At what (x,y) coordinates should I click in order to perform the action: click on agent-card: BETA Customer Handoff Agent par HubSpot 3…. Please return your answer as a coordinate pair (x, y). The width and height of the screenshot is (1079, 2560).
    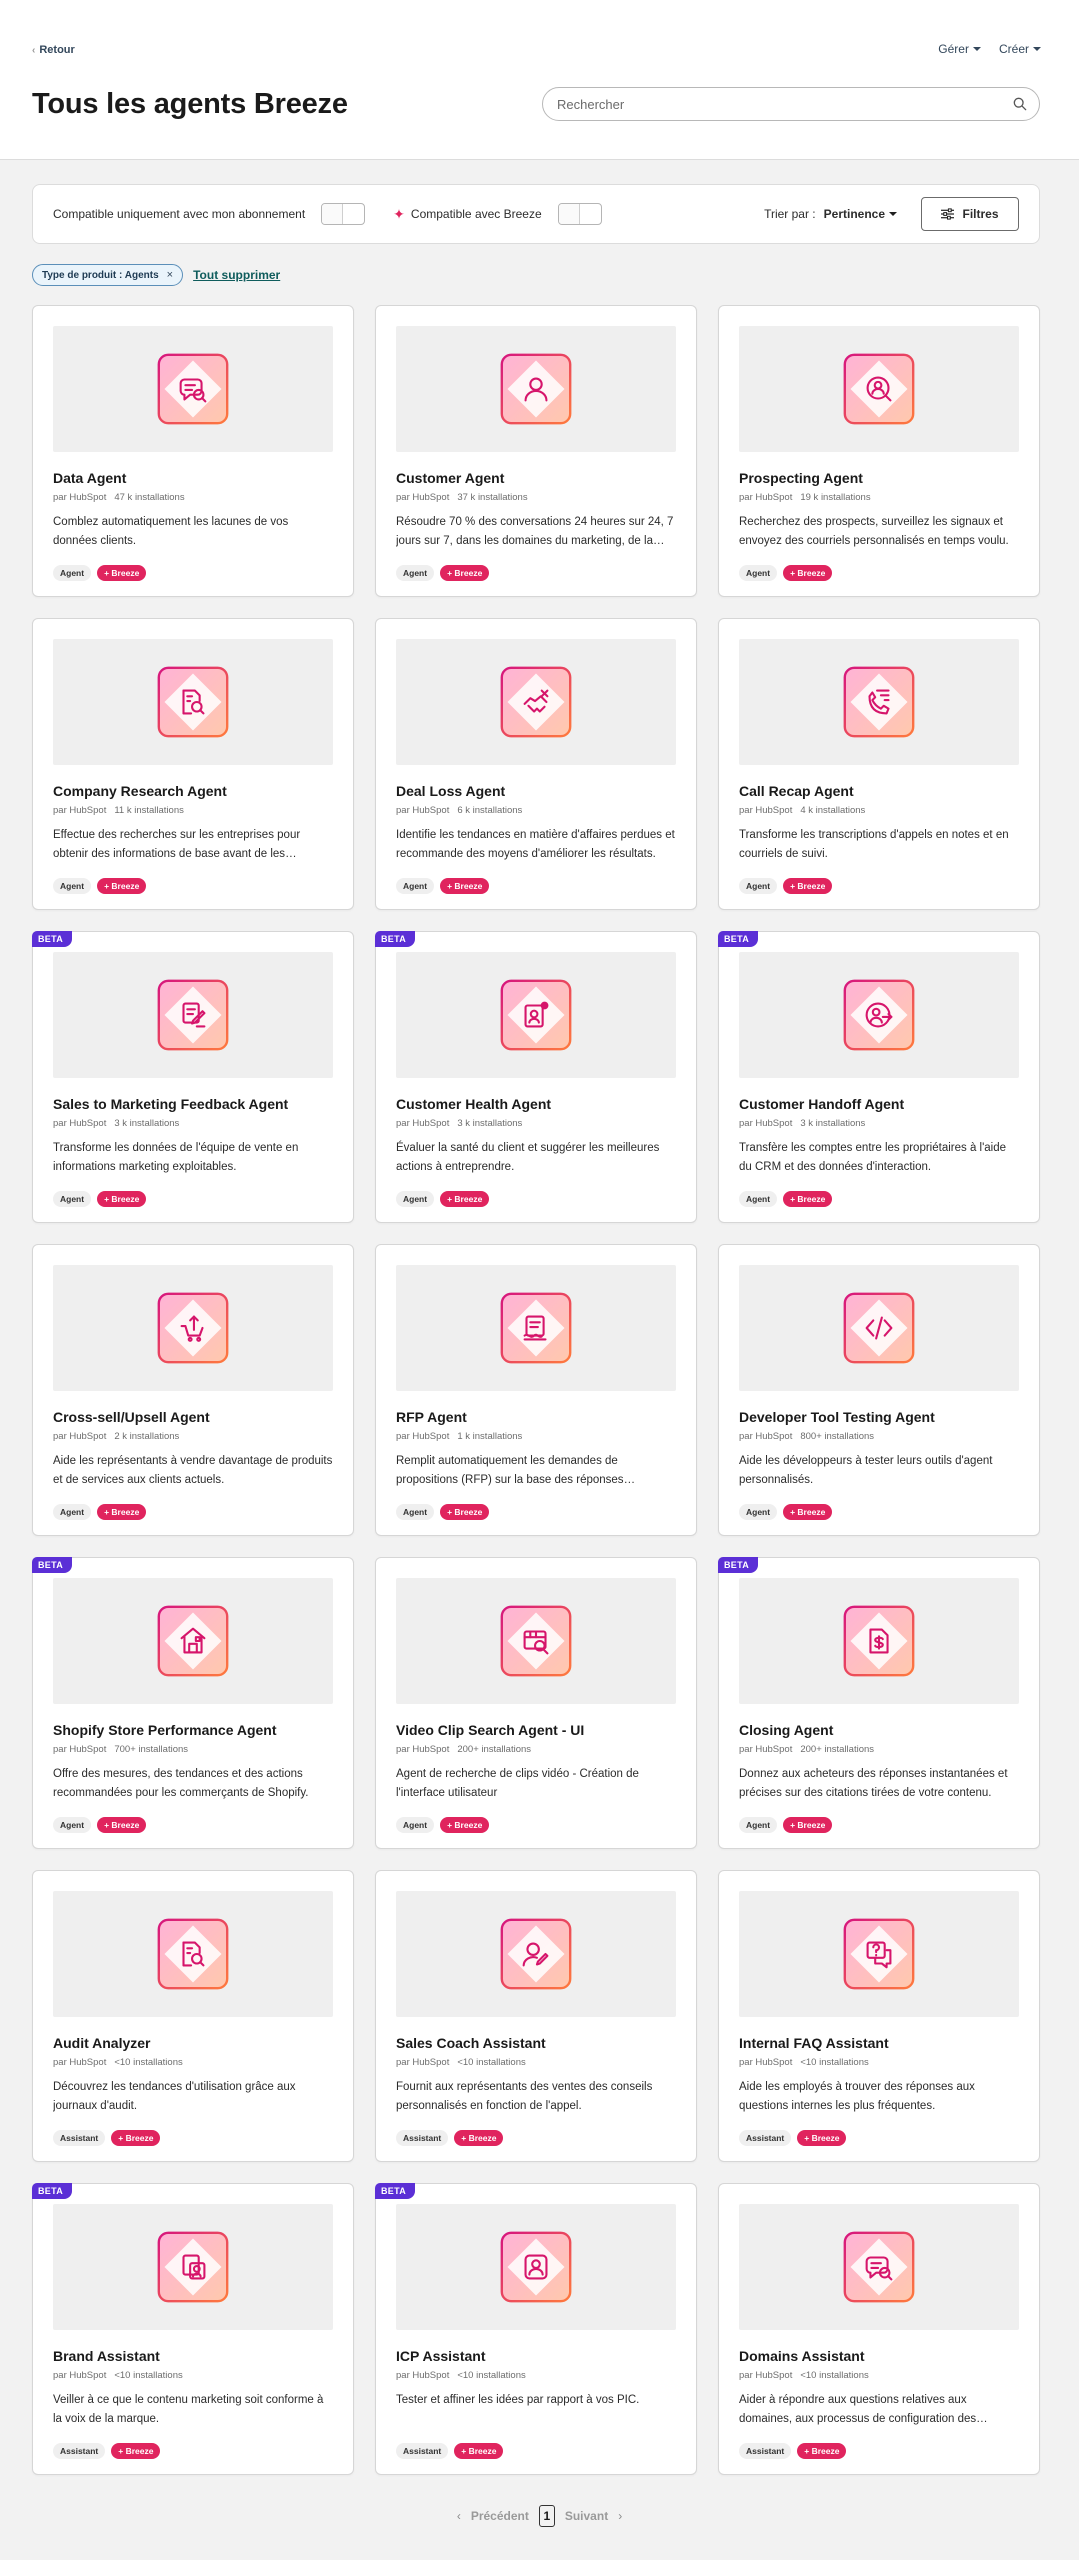
    Looking at the image, I should click on (879, 1077).